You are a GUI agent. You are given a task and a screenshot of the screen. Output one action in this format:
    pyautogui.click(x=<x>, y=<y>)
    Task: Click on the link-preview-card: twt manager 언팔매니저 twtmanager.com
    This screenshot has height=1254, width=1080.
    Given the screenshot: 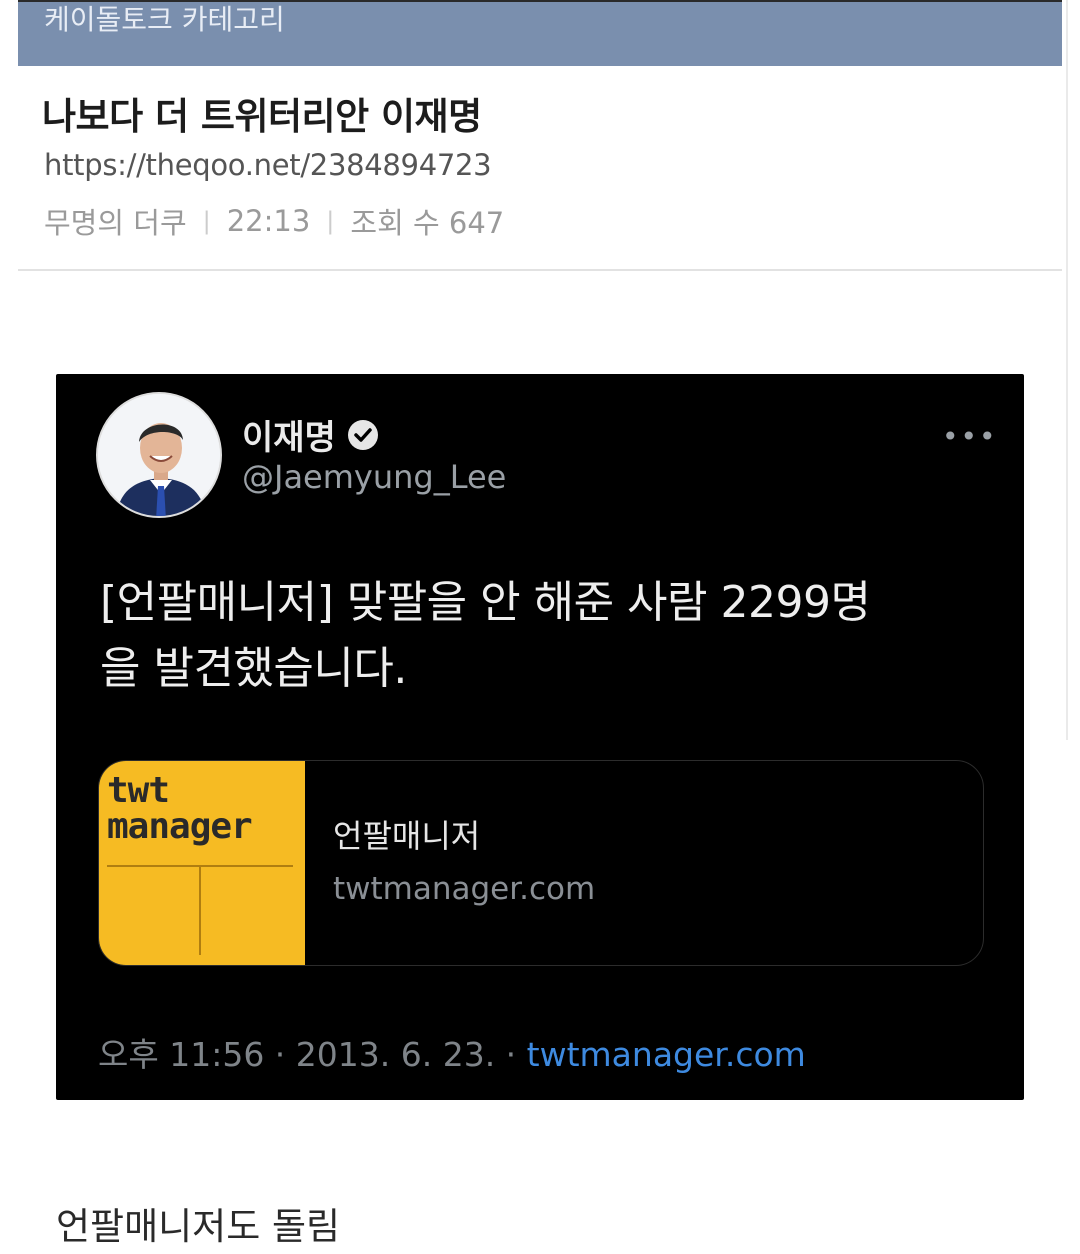 What is the action you would take?
    pyautogui.click(x=541, y=863)
    